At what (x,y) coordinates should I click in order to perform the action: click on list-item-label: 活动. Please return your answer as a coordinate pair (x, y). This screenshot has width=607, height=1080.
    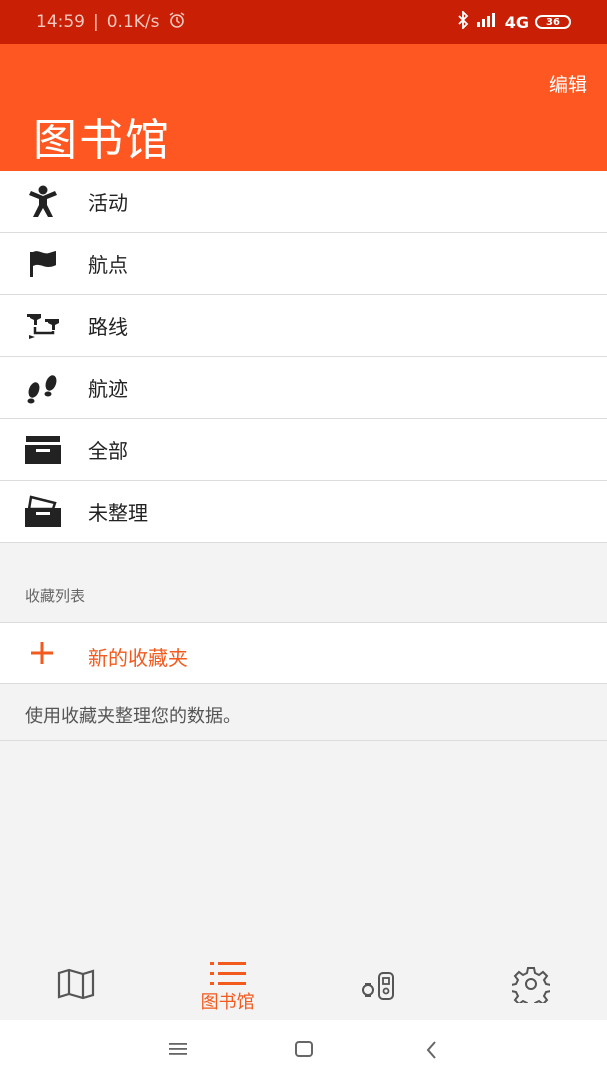
    Looking at the image, I should click on (108, 203).